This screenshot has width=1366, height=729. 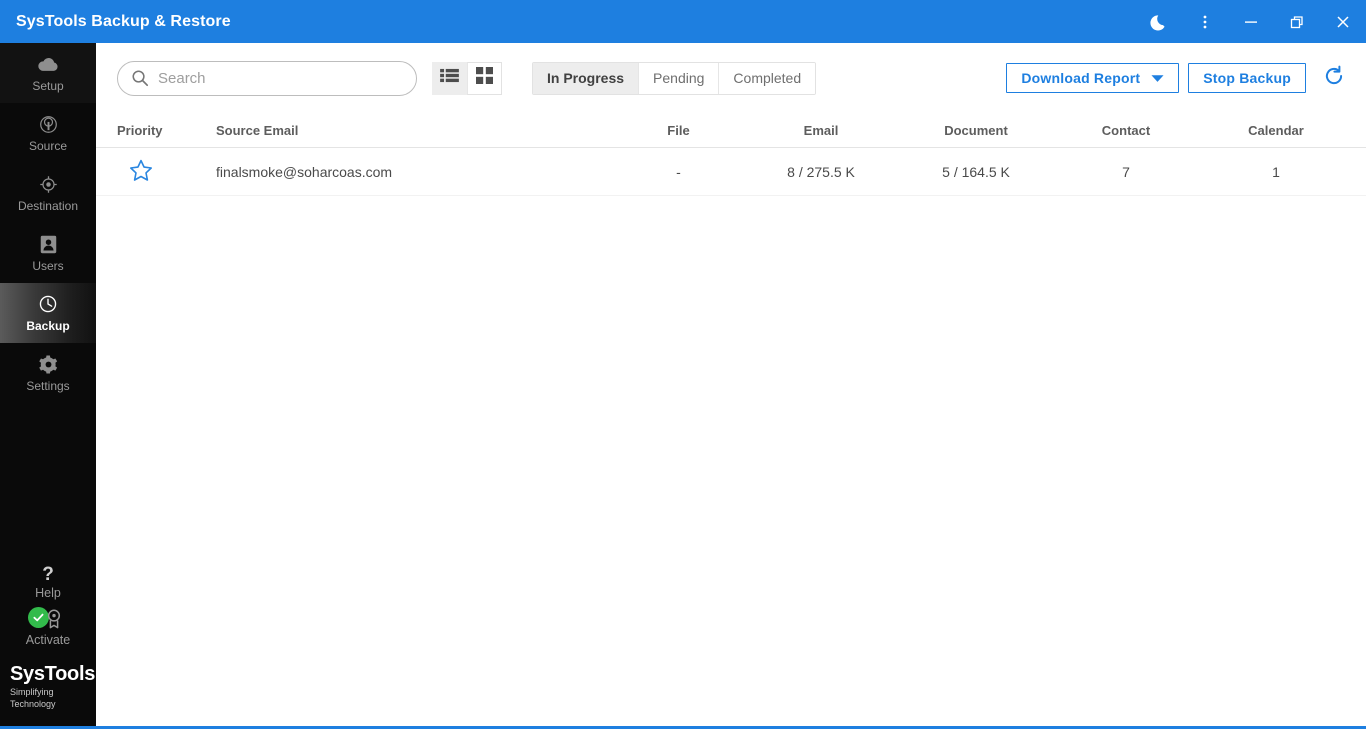 I want to click on brand-tagline: Simplifying Technology, so click(x=33, y=698).